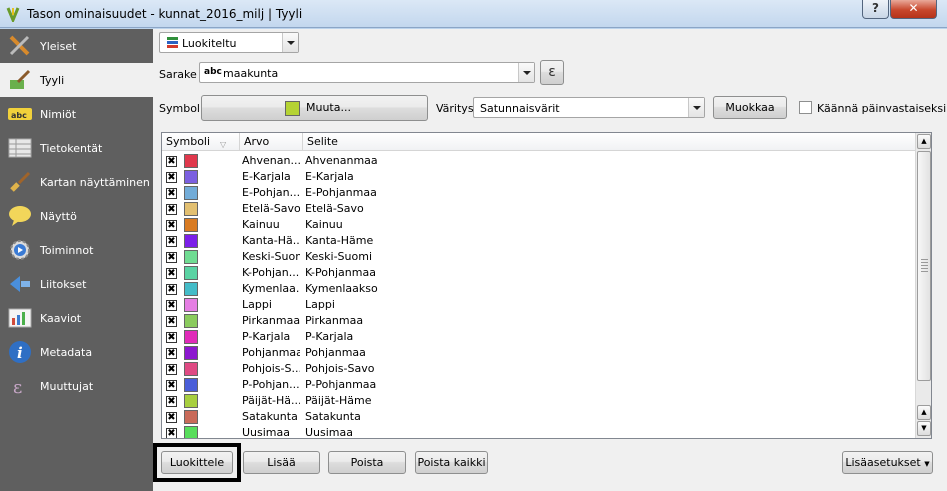  I want to click on table-row: ✖ Lappi Lappi, so click(538, 305).